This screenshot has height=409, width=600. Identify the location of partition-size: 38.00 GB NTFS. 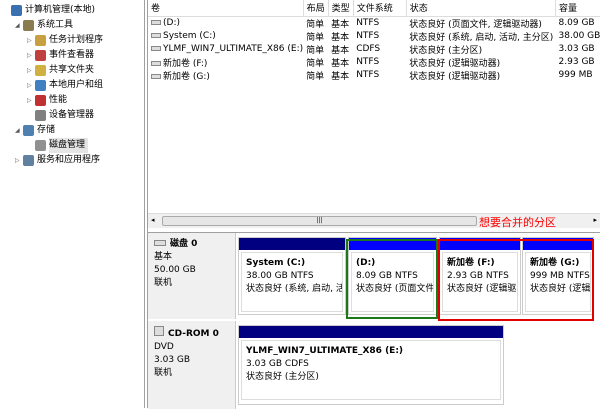
(280, 276).